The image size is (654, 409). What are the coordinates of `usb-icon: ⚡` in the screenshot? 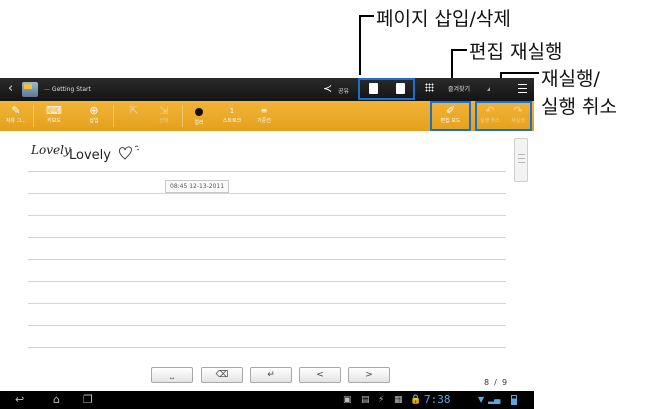 It's located at (381, 400).